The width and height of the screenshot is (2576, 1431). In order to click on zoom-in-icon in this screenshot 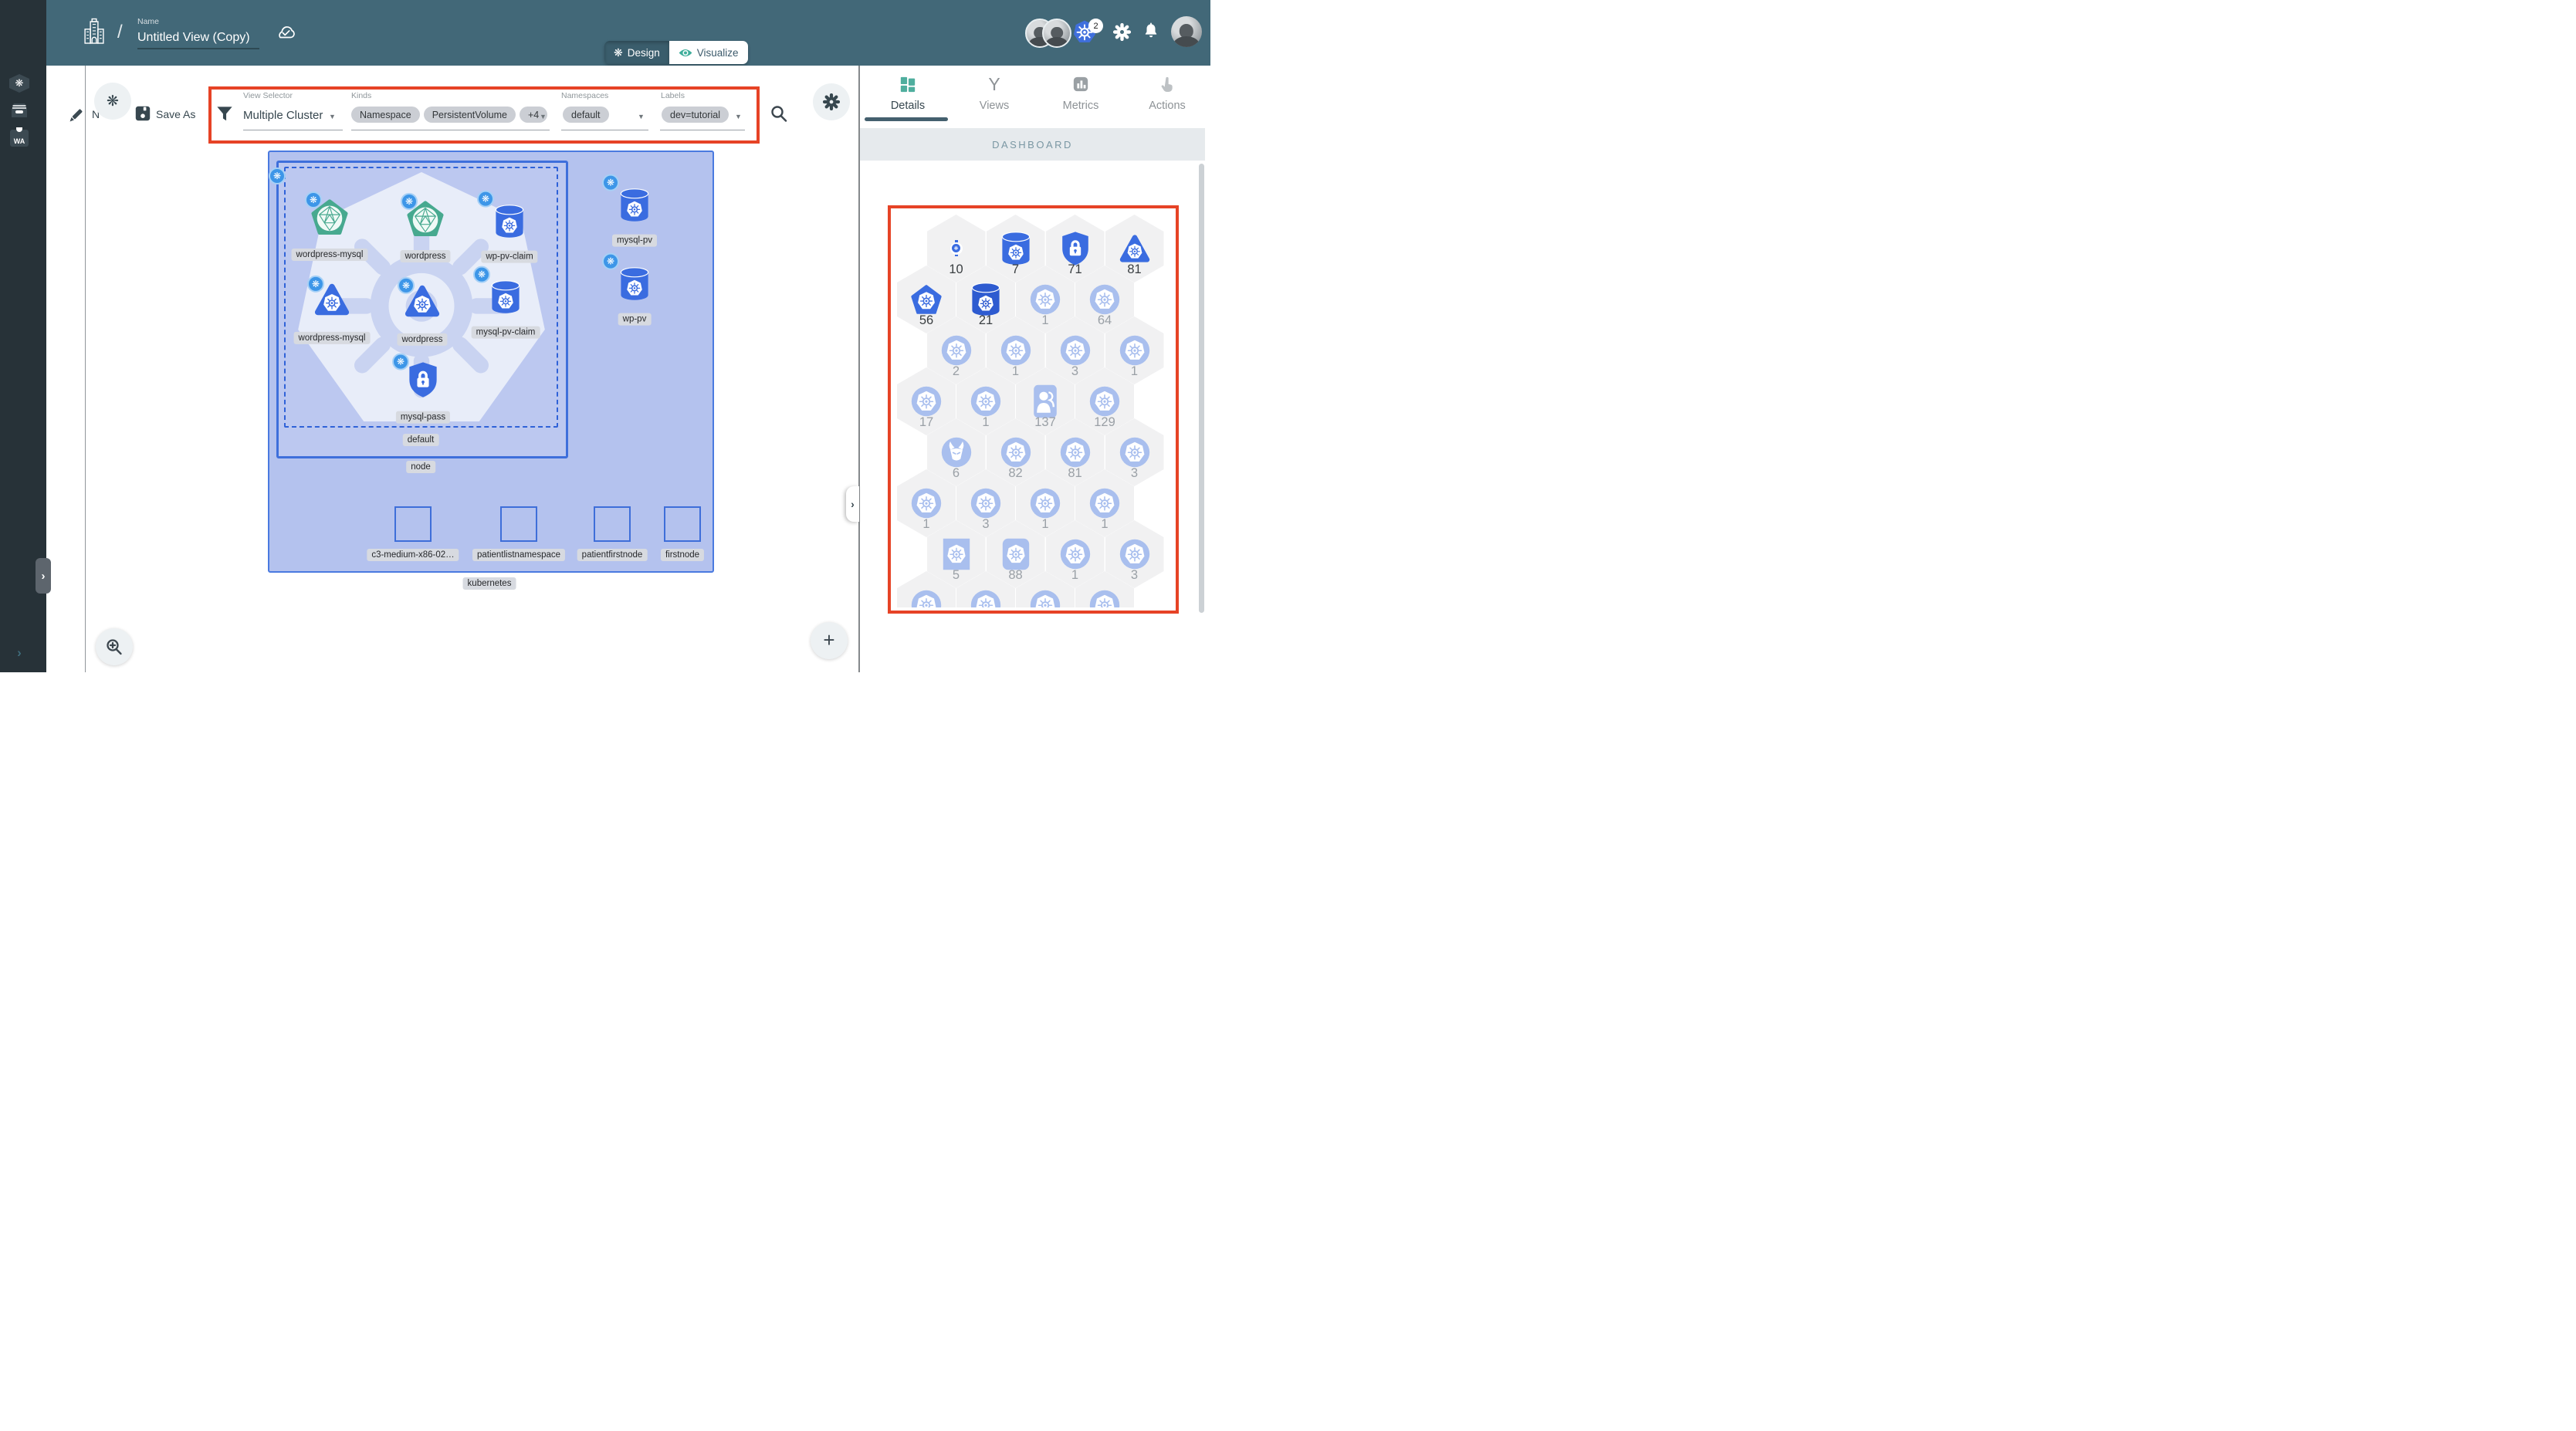, I will do `click(114, 647)`.